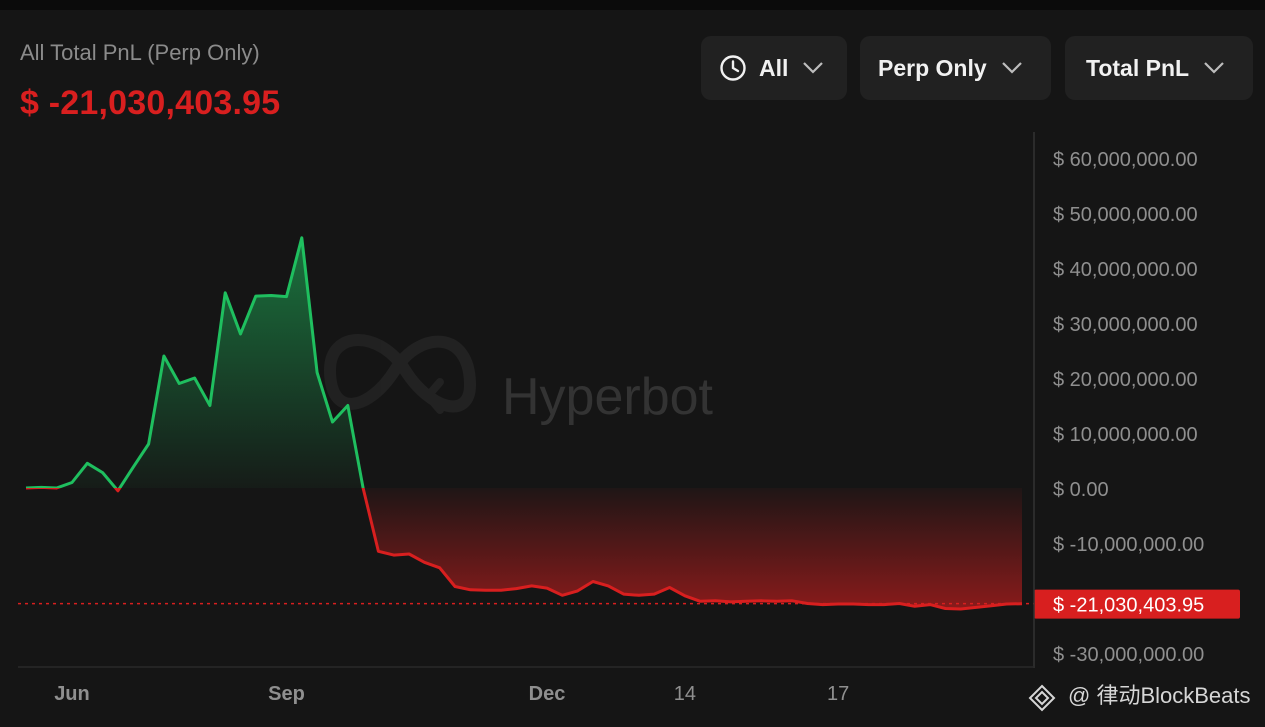 The image size is (1265, 727). What do you see at coordinates (547, 694) in the screenshot?
I see `x-tick-label: Dec` at bounding box center [547, 694].